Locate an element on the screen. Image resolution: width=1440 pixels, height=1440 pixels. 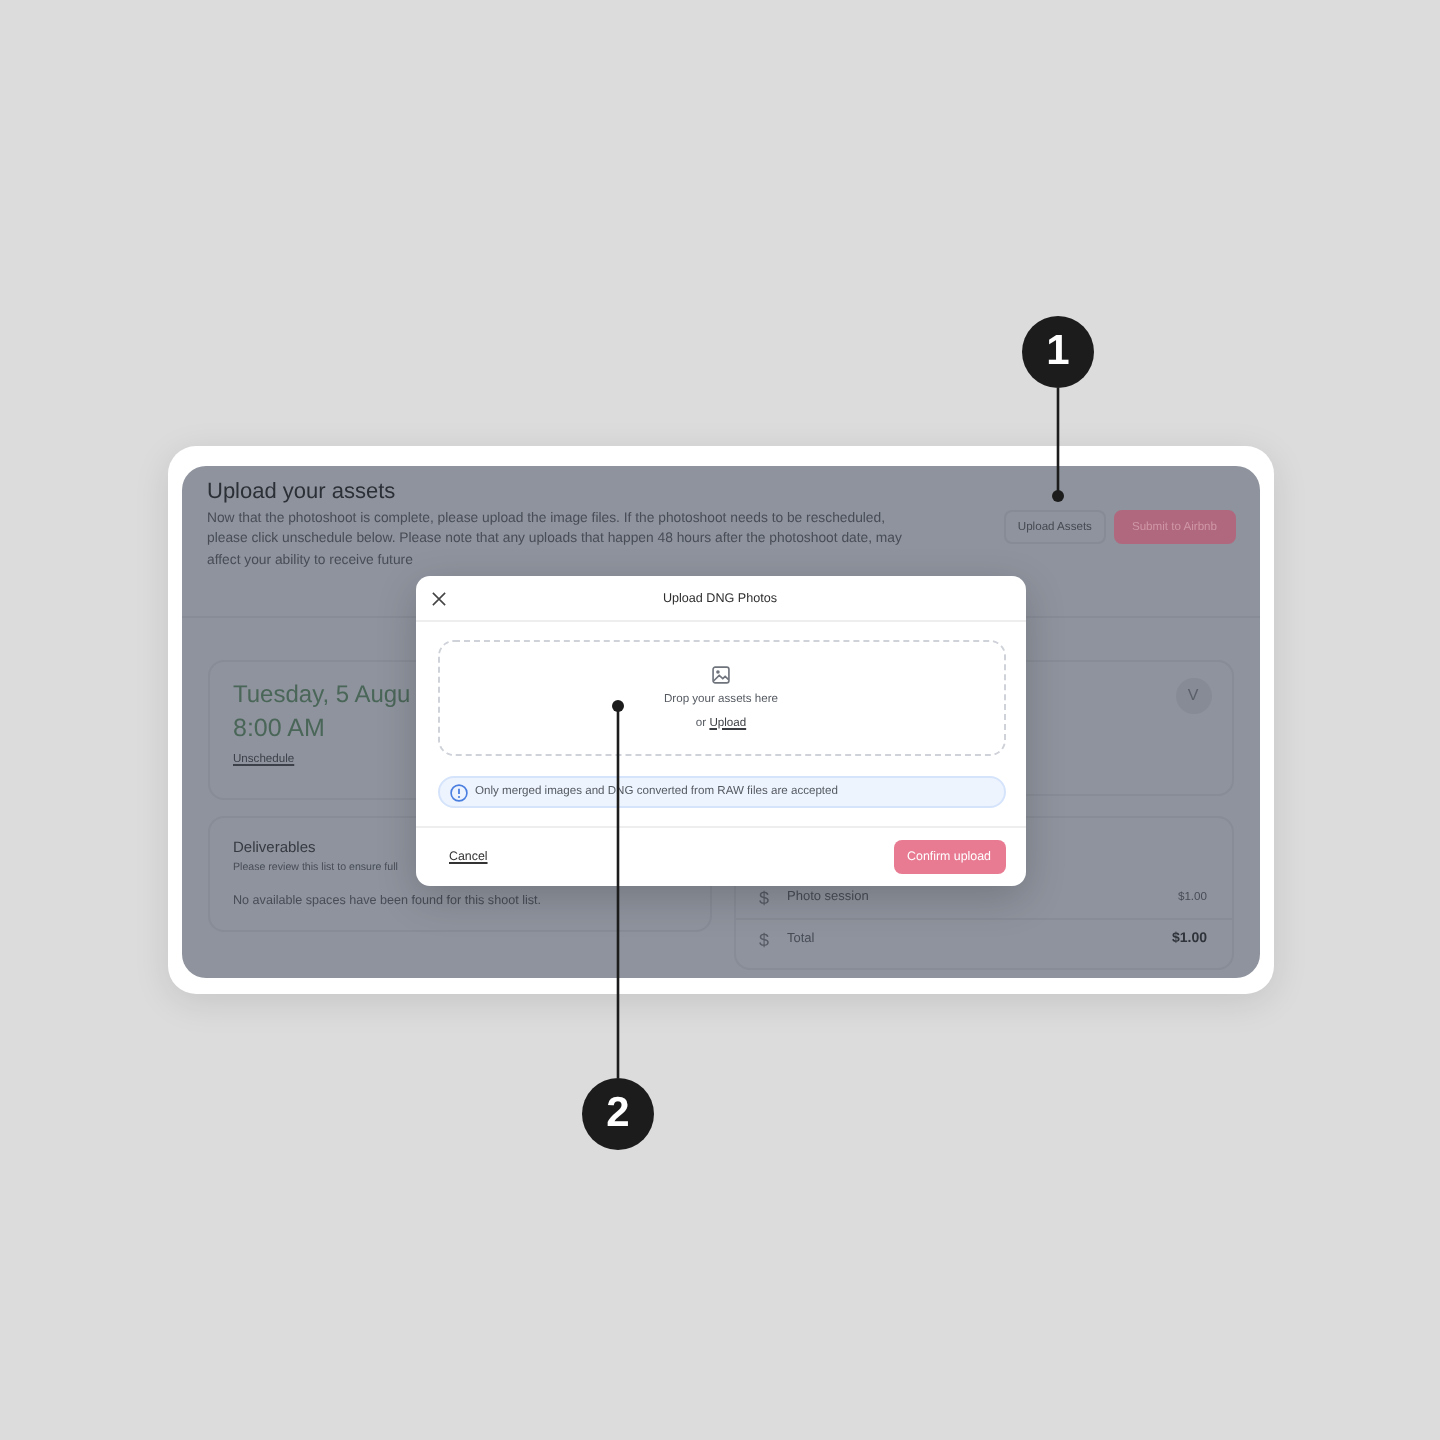
shoot-date: Tuesday, 5 Augu is located at coordinates (322, 694).